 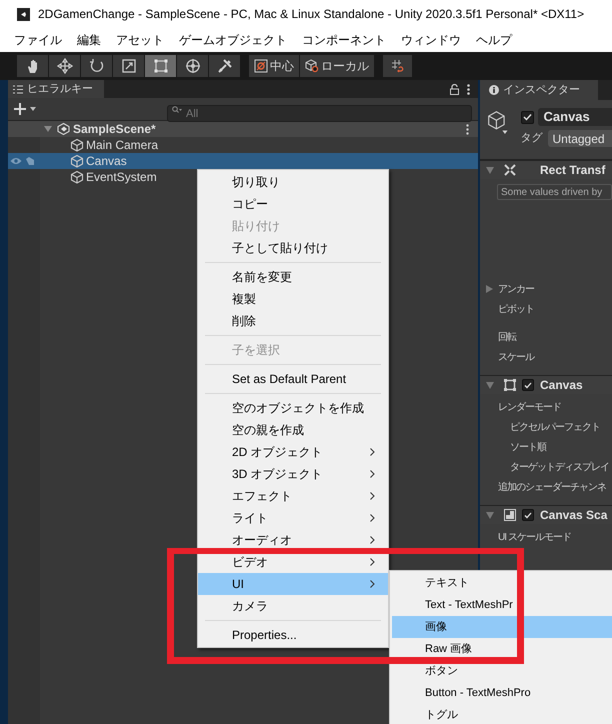 I want to click on menu-item: オーディオ, so click(x=293, y=540).